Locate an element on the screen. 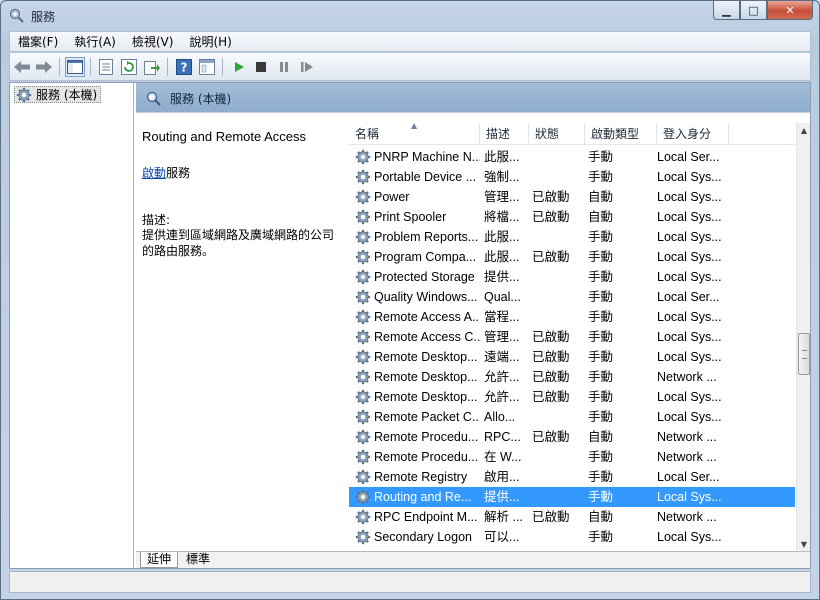  properties-icon is located at coordinates (106, 67).